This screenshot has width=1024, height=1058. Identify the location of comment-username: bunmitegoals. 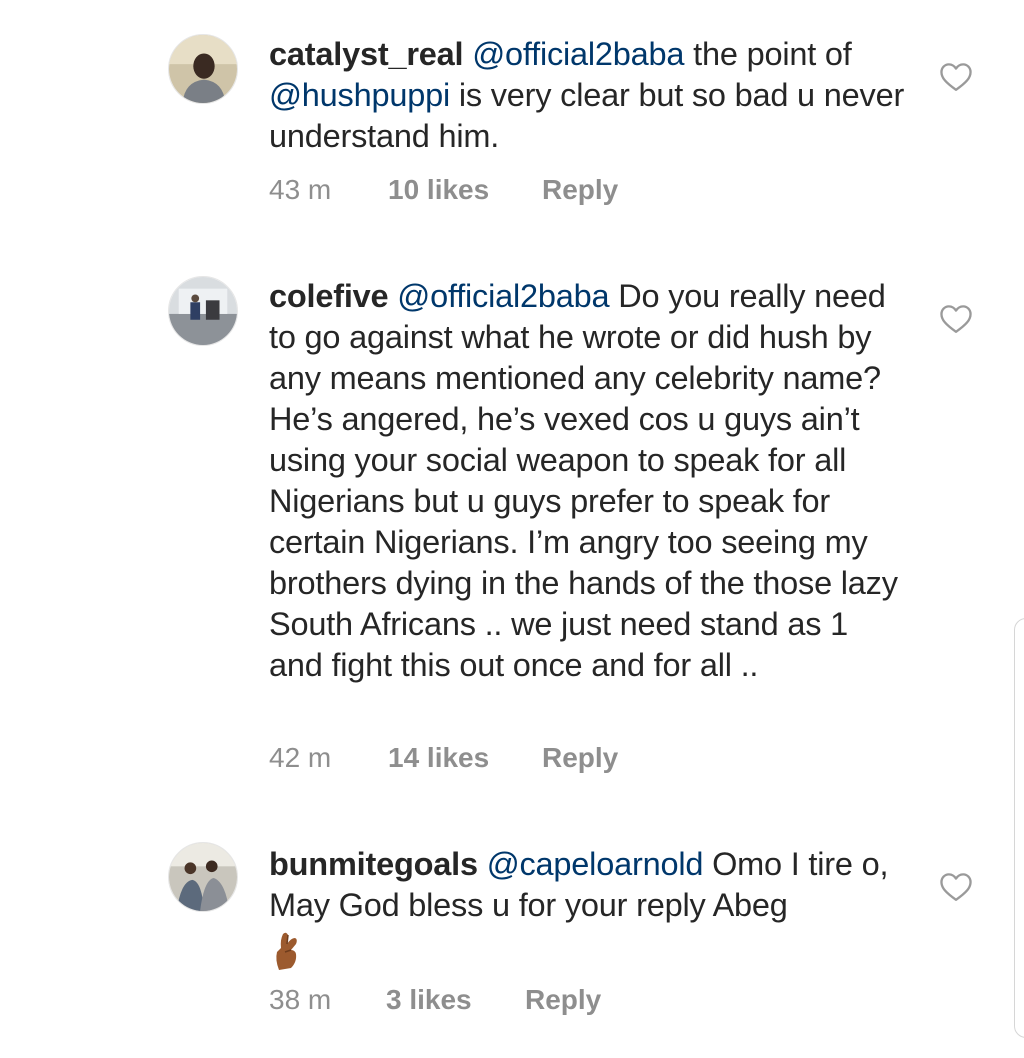
(373, 864).